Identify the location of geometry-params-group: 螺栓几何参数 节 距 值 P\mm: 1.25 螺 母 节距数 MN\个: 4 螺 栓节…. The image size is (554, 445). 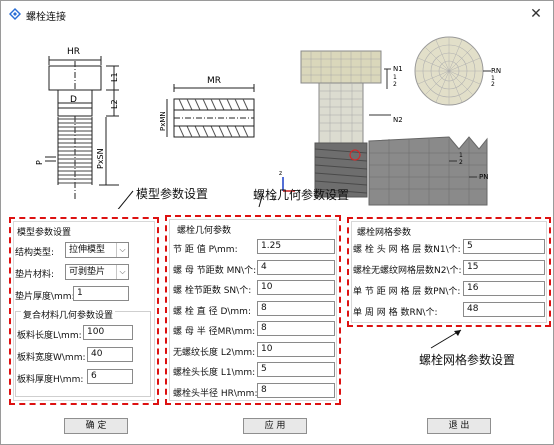
(253, 310).